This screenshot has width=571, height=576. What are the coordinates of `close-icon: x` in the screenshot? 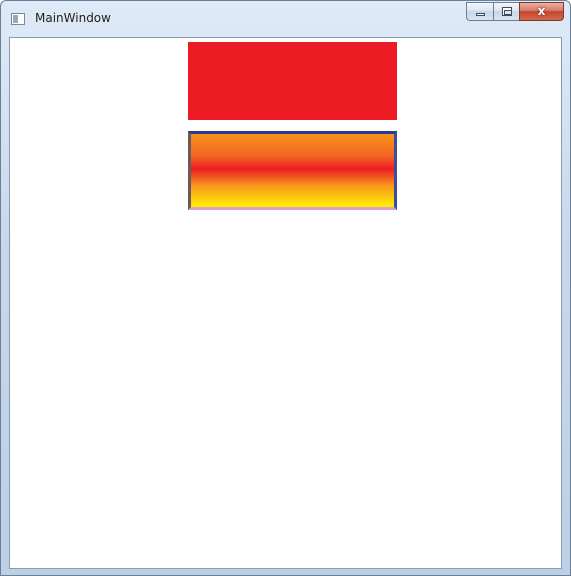 It's located at (541, 11).